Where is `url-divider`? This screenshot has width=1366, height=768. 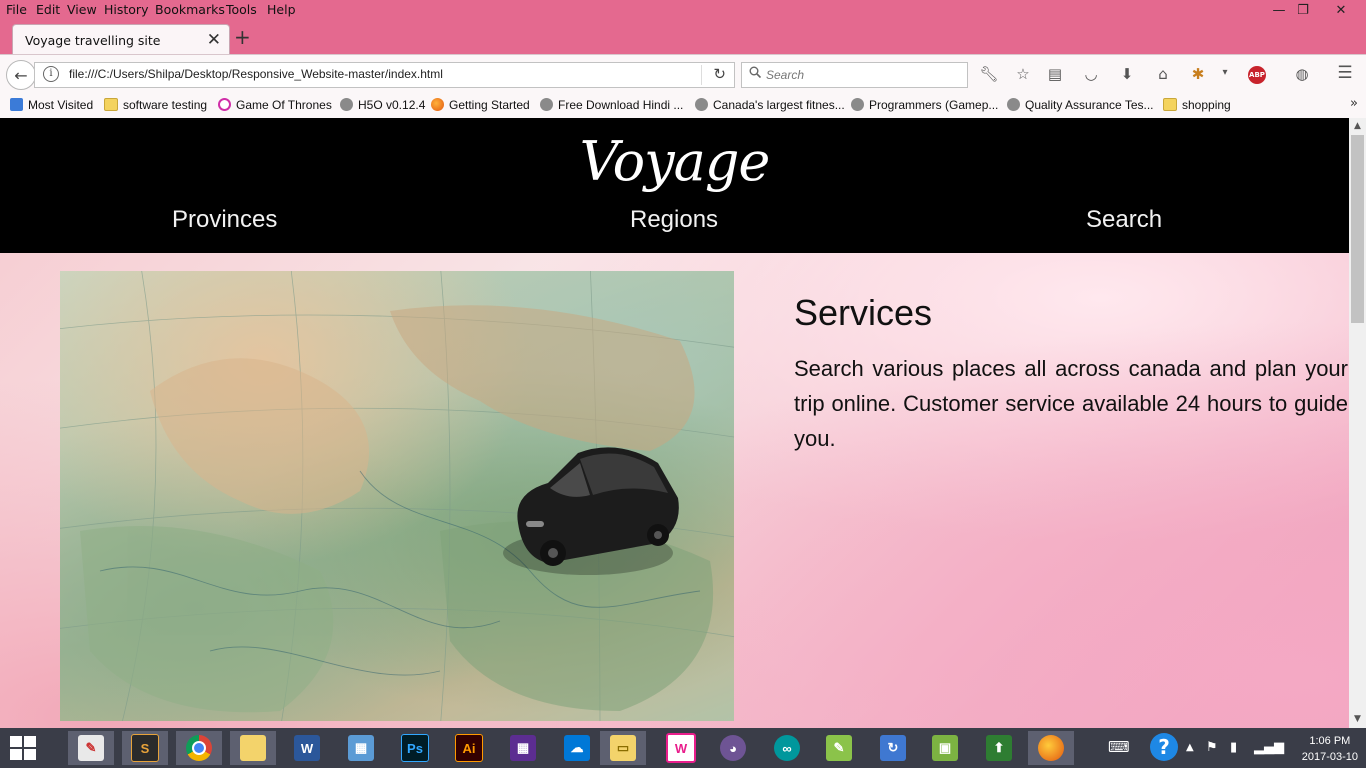 url-divider is located at coordinates (701, 75).